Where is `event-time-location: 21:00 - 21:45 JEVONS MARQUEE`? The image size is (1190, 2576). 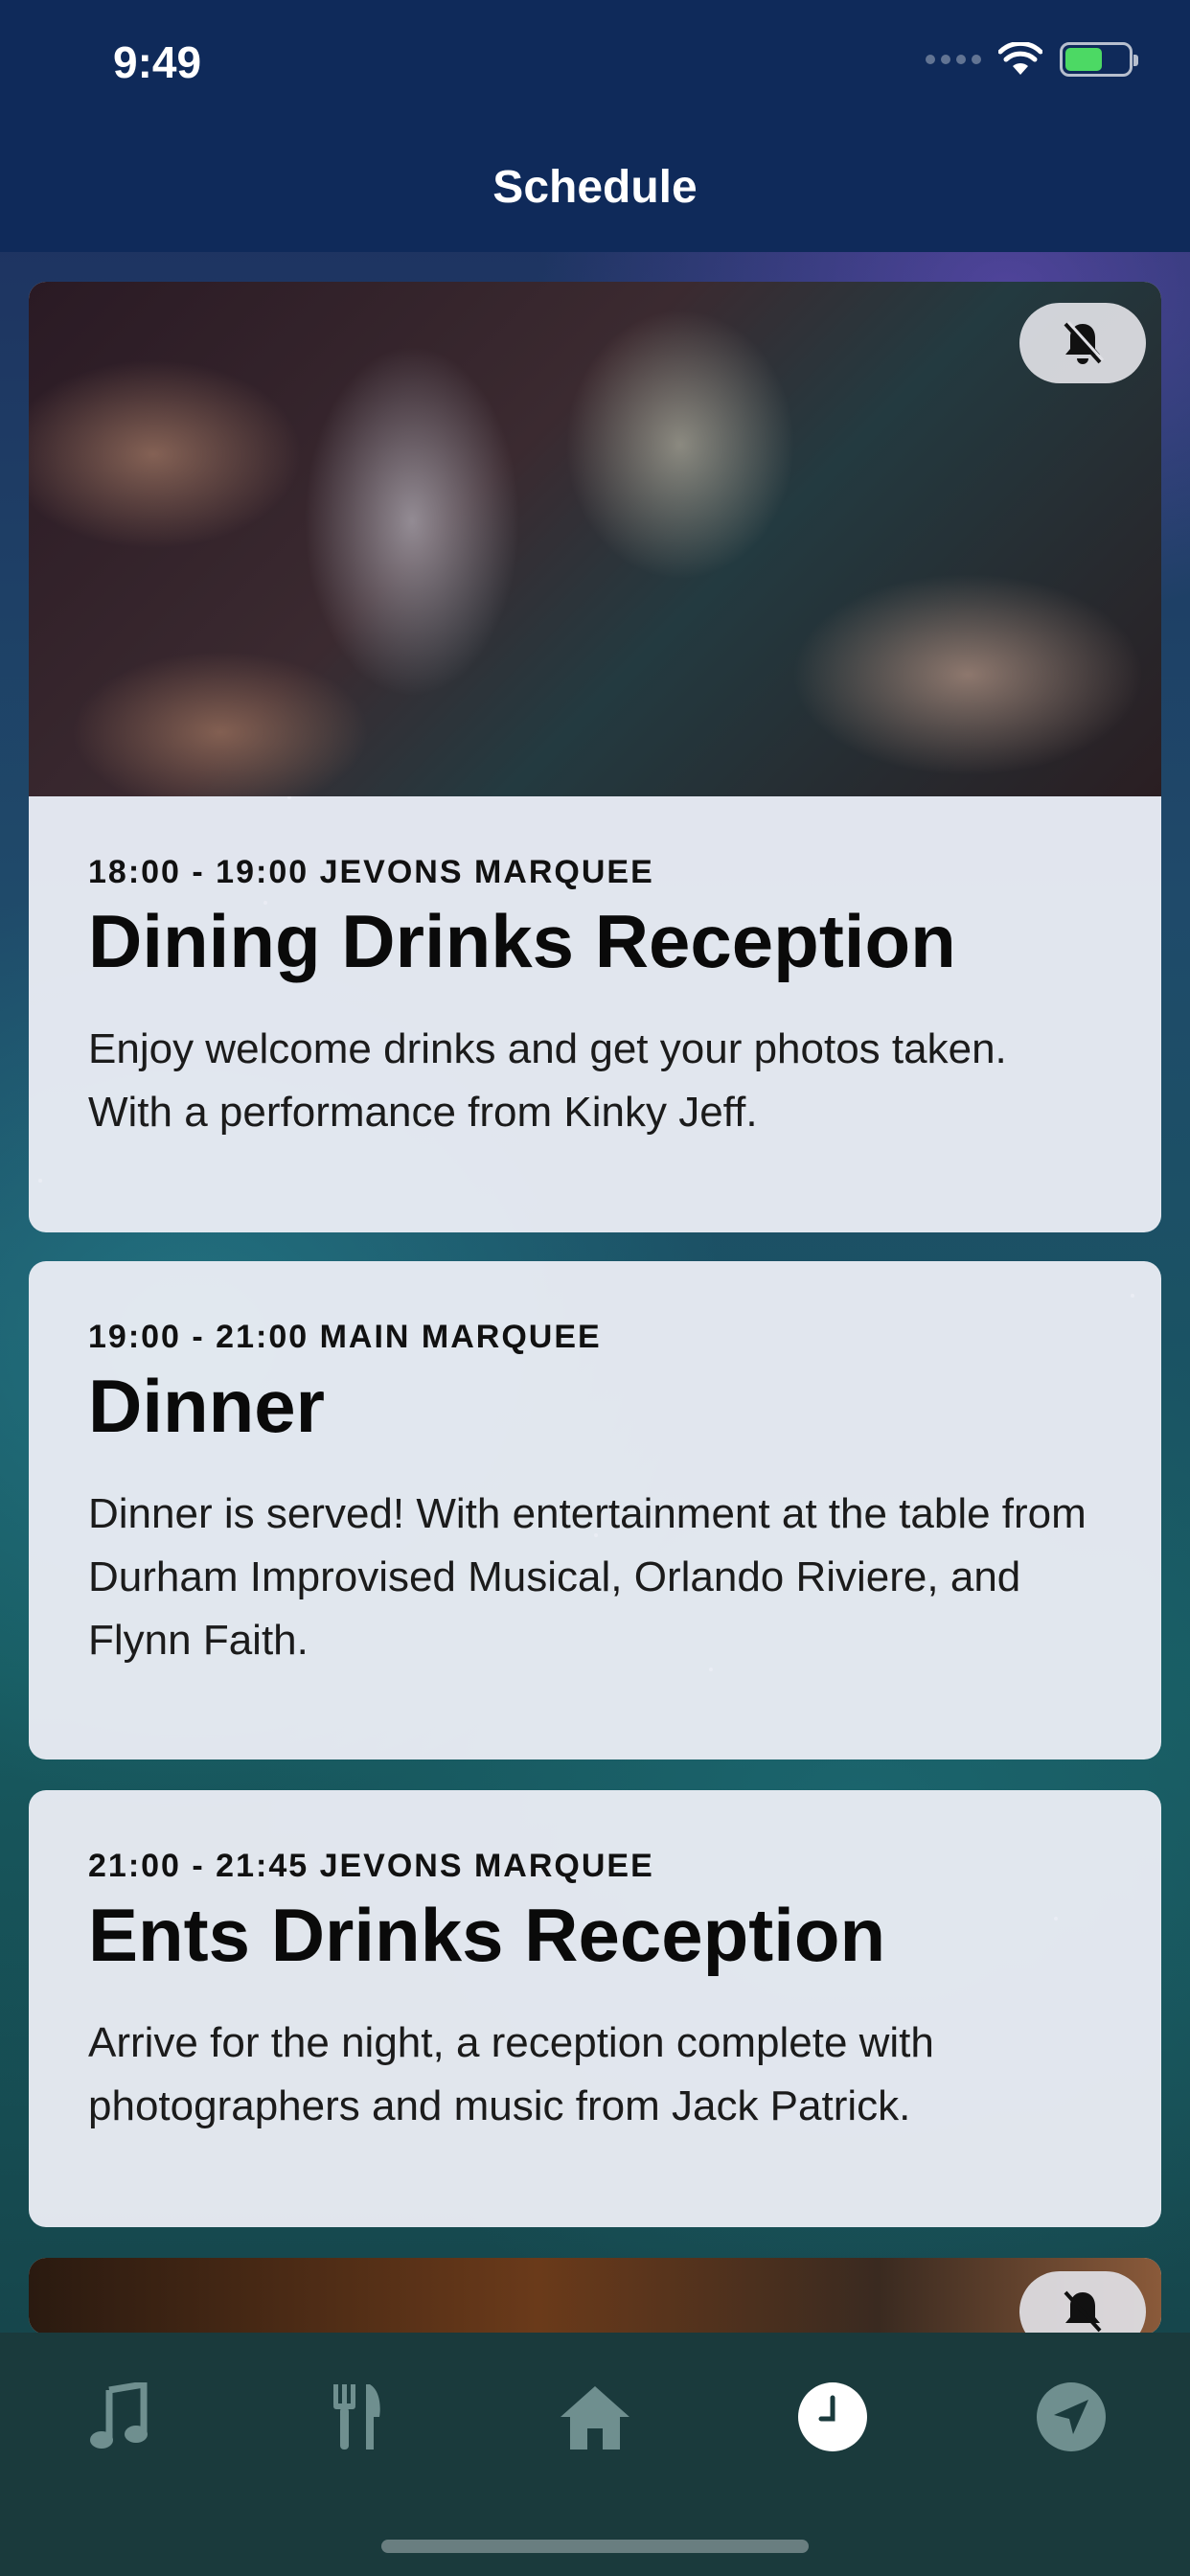 event-time-location: 21:00 - 21:45 JEVONS MARQUEE is located at coordinates (371, 1866).